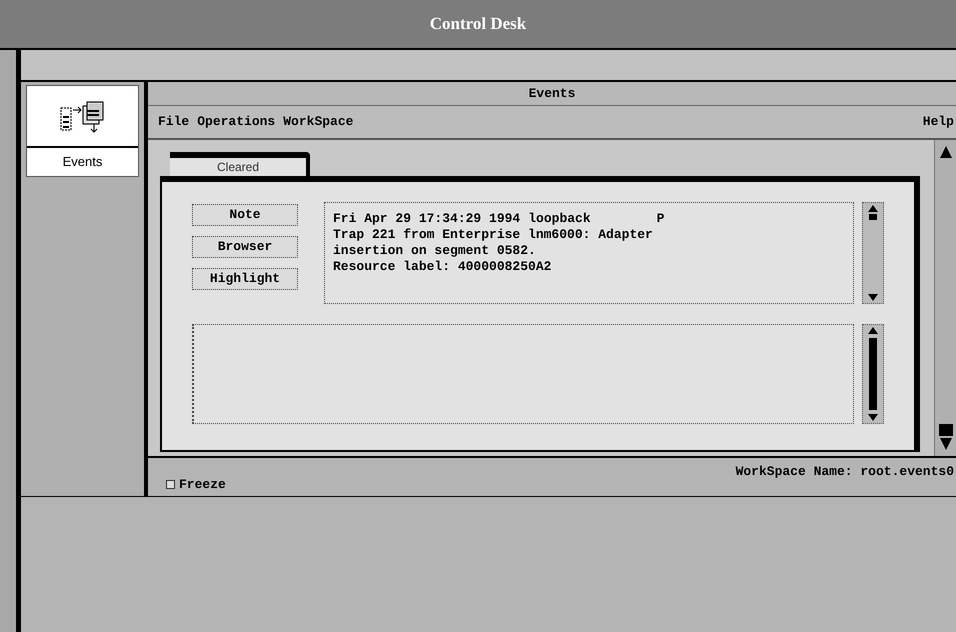 This screenshot has height=632, width=956. I want to click on event-text-line: Trap 221 from Enterprise lnm6000: Adapter, so click(493, 235).